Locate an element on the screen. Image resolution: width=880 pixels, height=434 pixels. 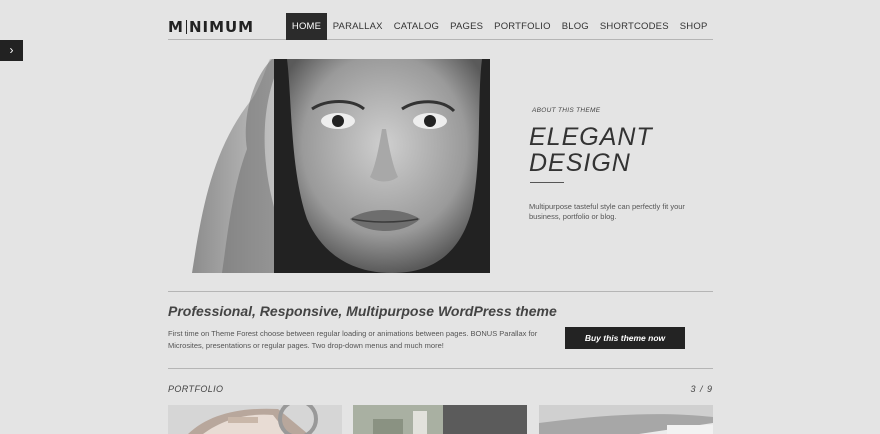
portfolio-heading: PORTFOLIO is located at coordinates (196, 389).